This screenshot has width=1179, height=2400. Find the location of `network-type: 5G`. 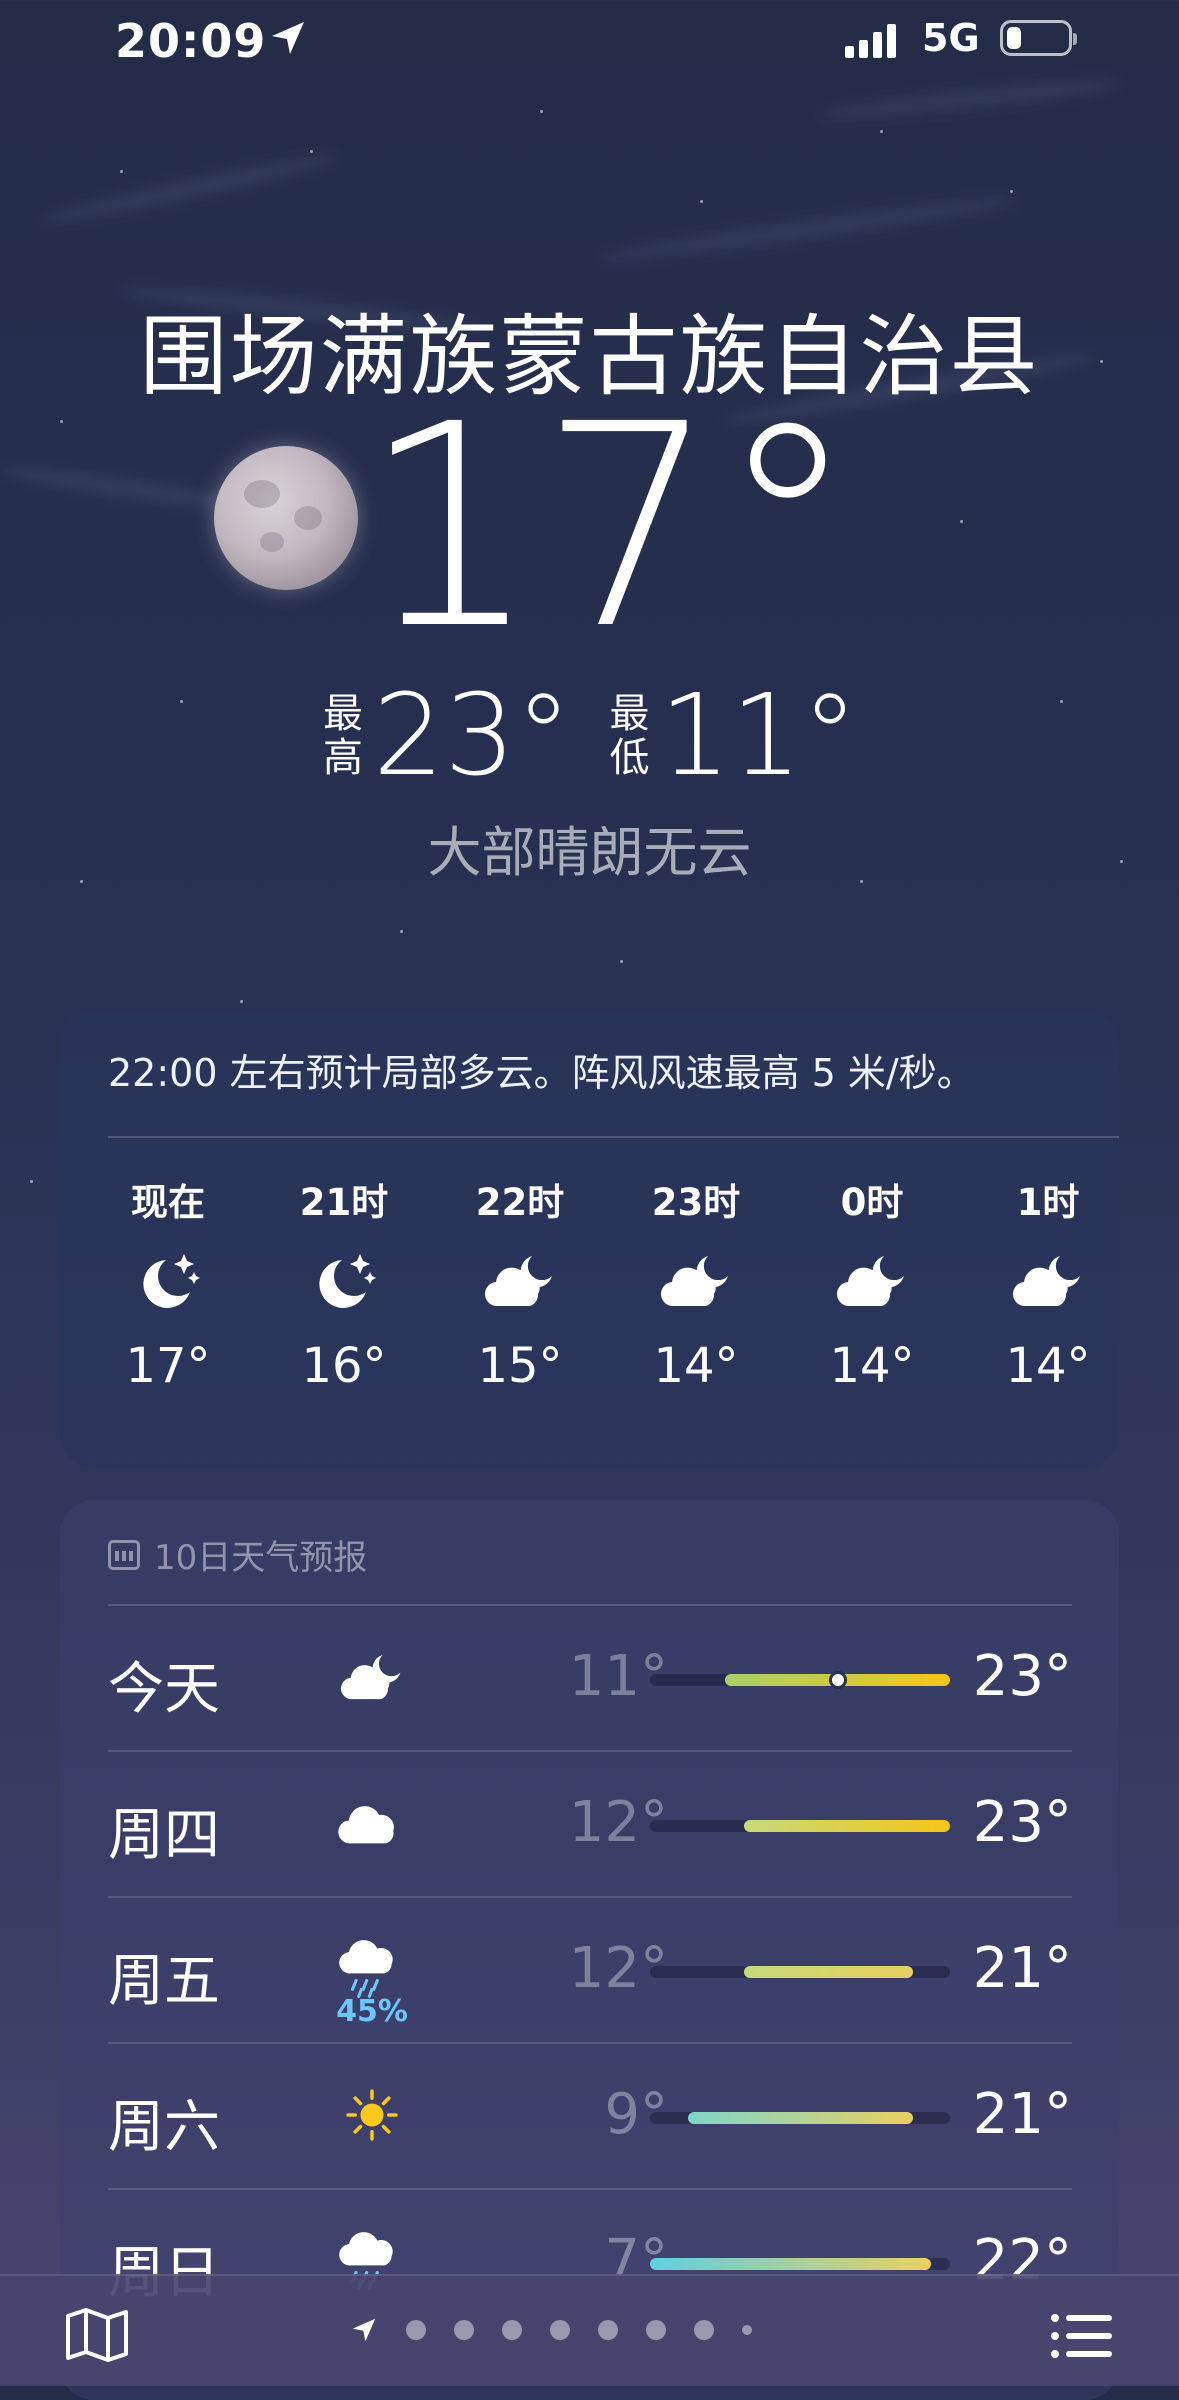

network-type: 5G is located at coordinates (951, 38).